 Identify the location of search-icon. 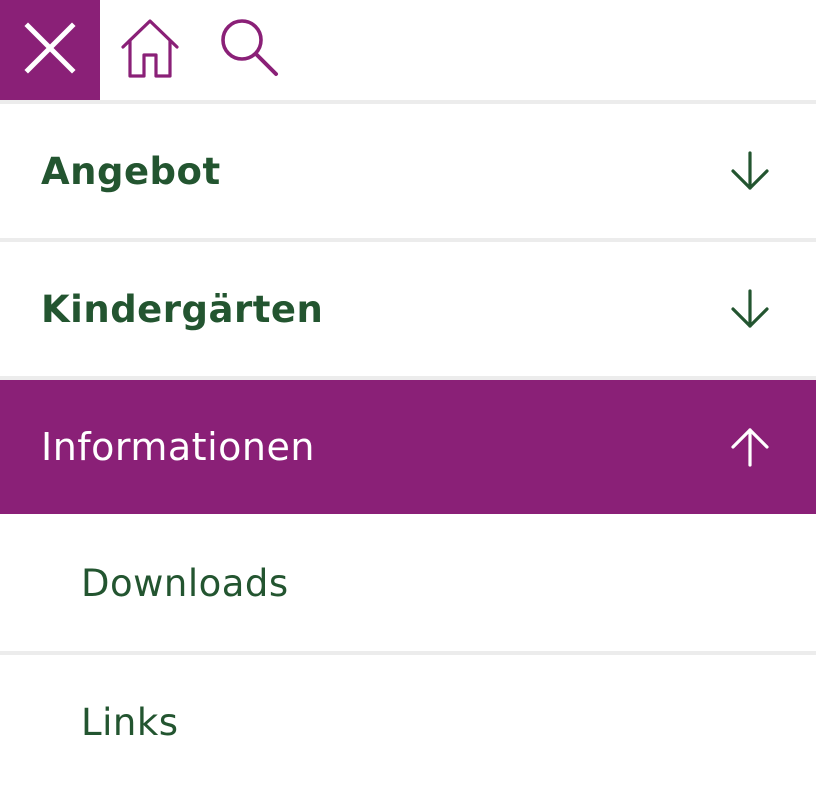
(250, 50).